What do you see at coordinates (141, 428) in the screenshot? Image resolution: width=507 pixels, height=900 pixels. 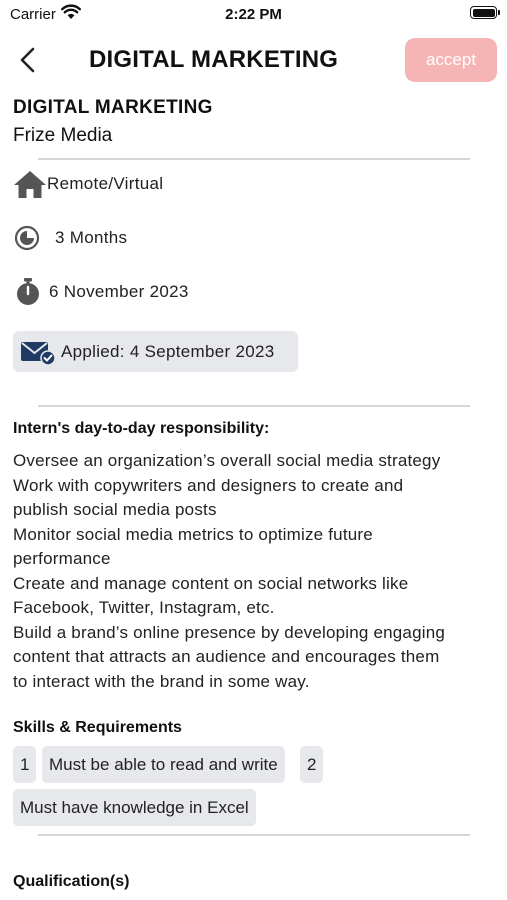 I see `responsibilities-heading: Intern's day-to-day responsibility:` at bounding box center [141, 428].